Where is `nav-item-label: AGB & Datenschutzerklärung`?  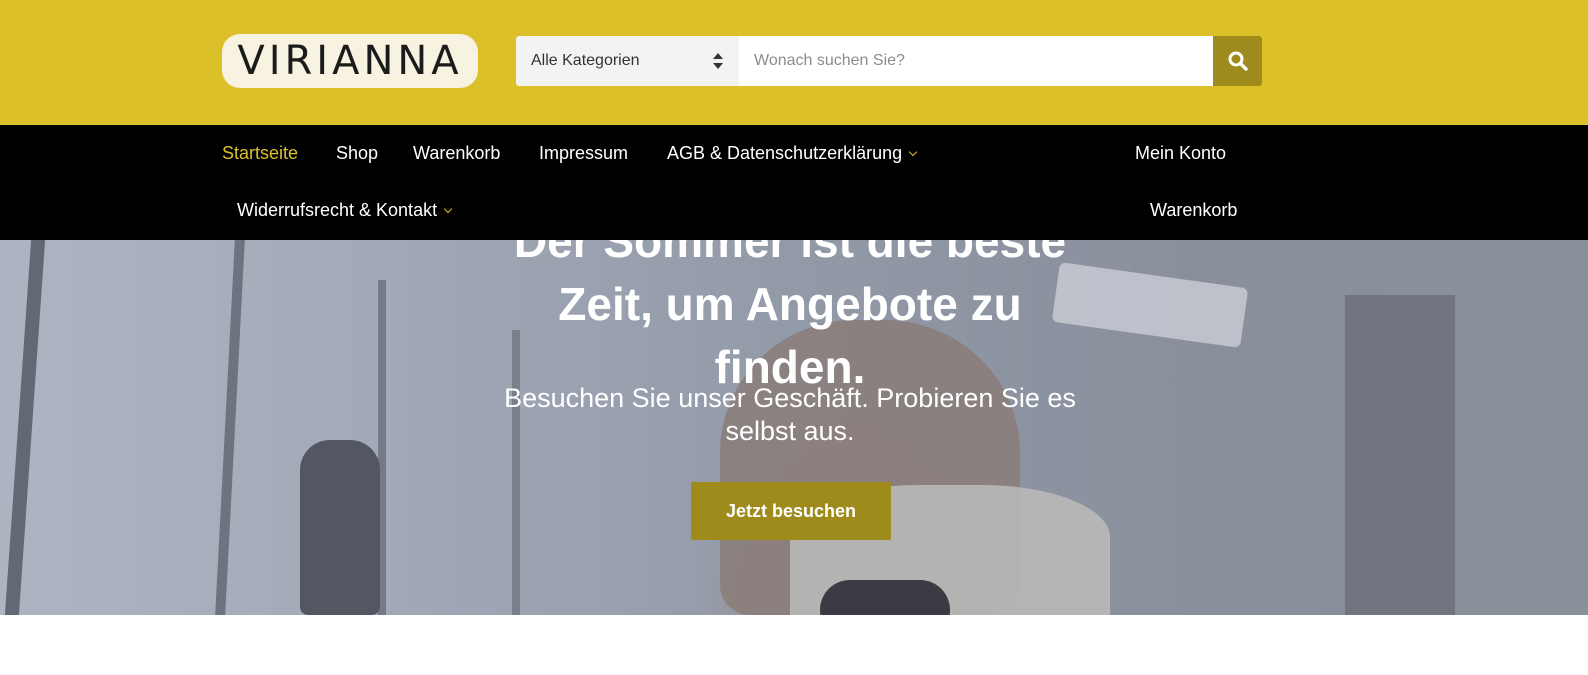
nav-item-label: AGB & Datenschutzerklärung is located at coordinates (785, 153).